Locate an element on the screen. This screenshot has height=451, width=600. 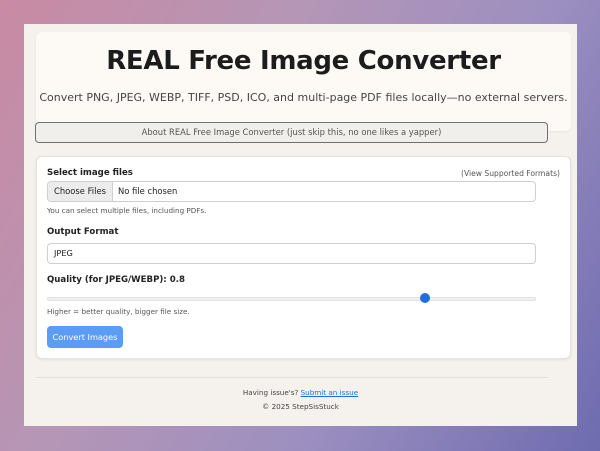
format-label: Output Format is located at coordinates (83, 232).